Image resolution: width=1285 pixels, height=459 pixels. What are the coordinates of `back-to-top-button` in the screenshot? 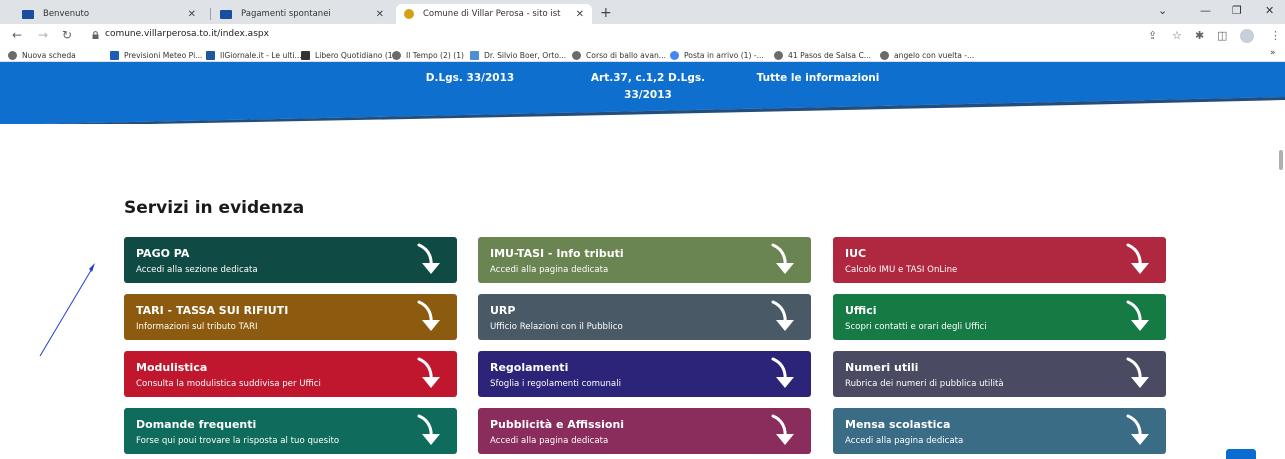 It's located at (1241, 454).